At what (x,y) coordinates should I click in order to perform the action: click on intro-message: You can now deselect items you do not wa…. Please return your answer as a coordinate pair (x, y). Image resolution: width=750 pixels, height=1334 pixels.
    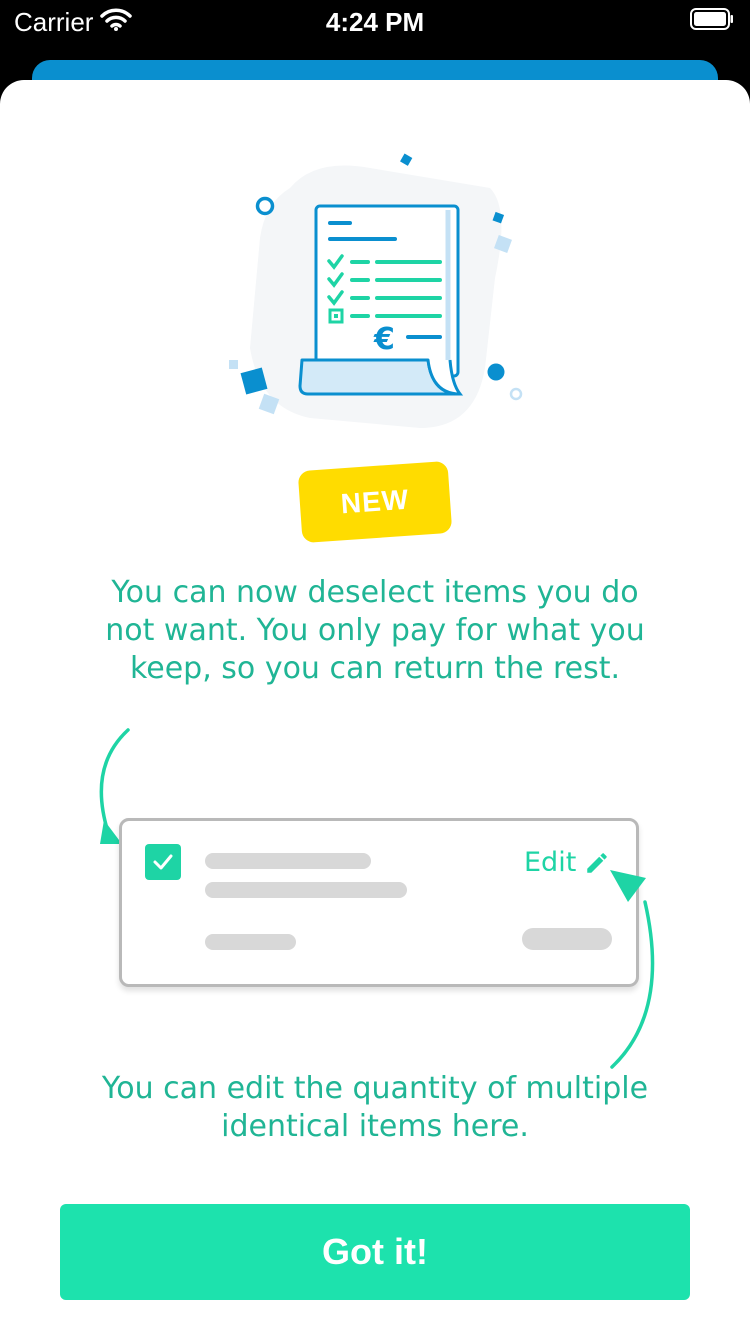
    Looking at the image, I should click on (375, 630).